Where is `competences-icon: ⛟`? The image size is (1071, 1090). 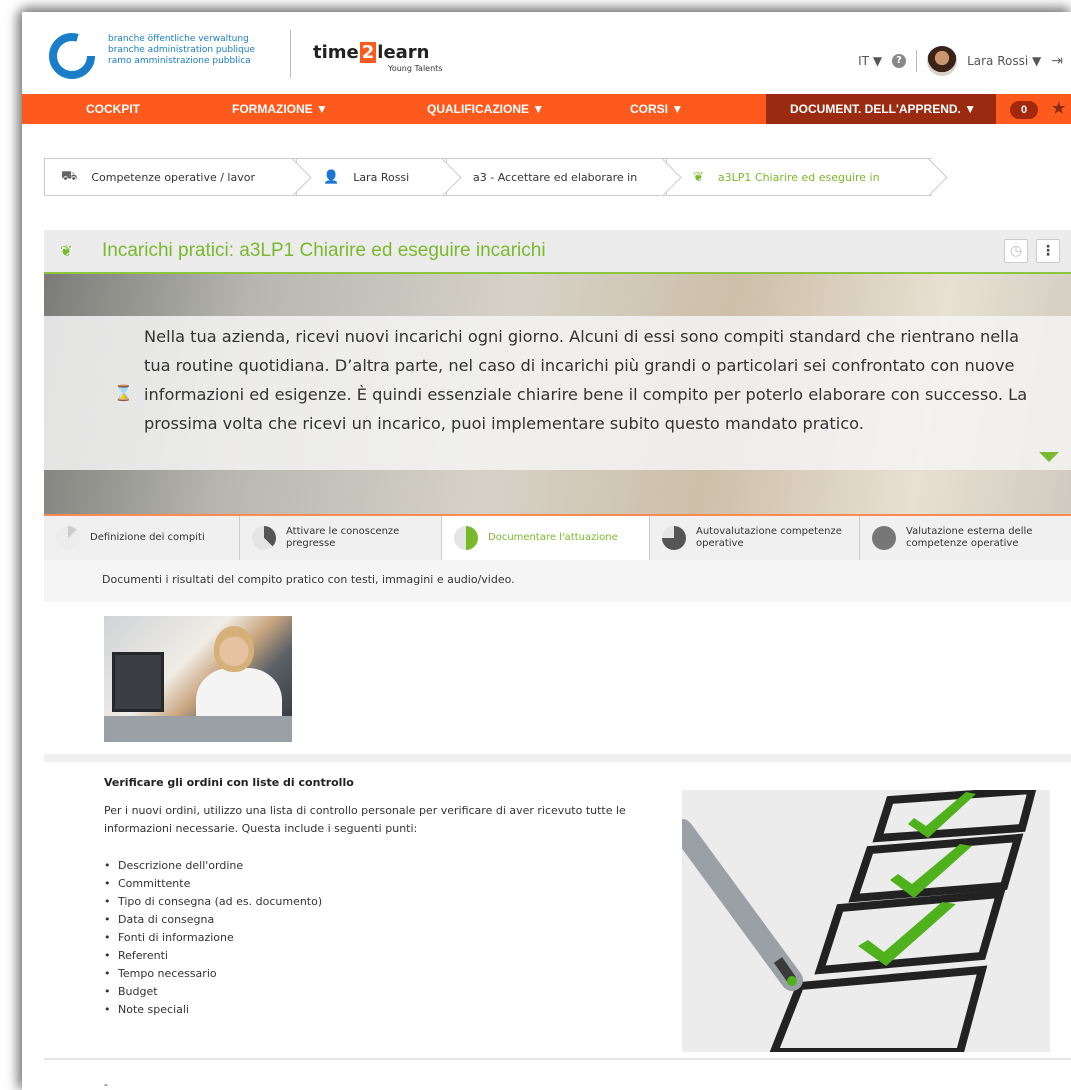 competences-icon: ⛟ is located at coordinates (69, 176).